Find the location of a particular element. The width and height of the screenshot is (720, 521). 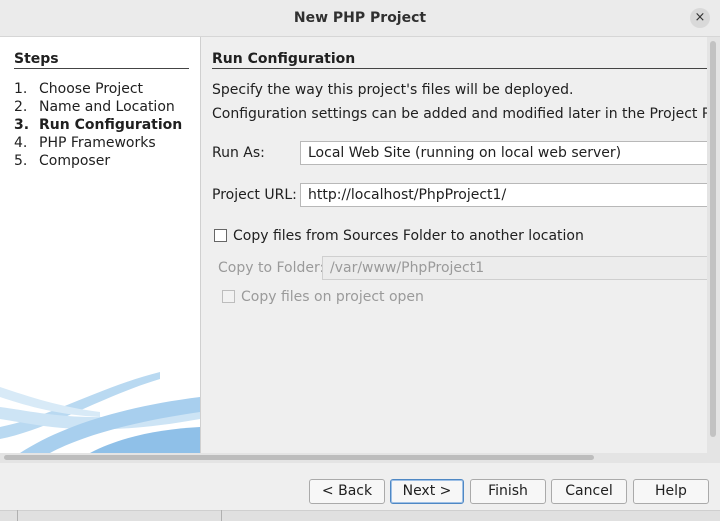

panel-divider is located at coordinates (459, 68).